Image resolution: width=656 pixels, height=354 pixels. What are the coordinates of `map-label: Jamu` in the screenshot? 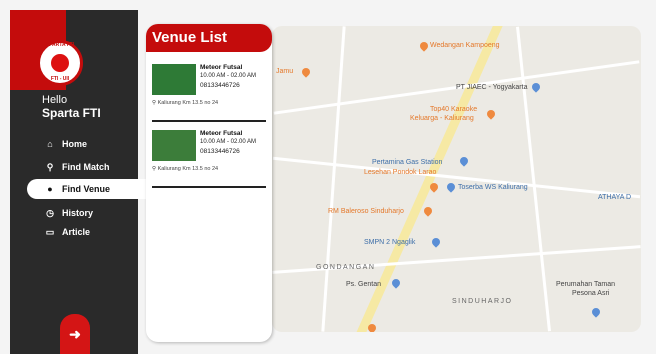 It's located at (285, 71).